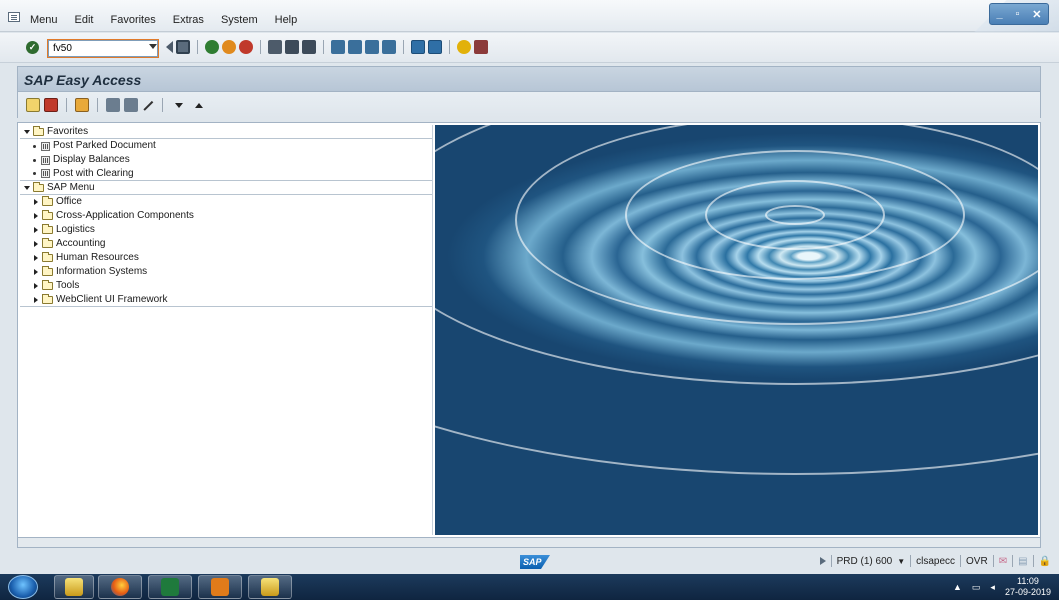 This screenshot has height=600, width=1059. I want to click on insert-mode: OVR, so click(977, 561).